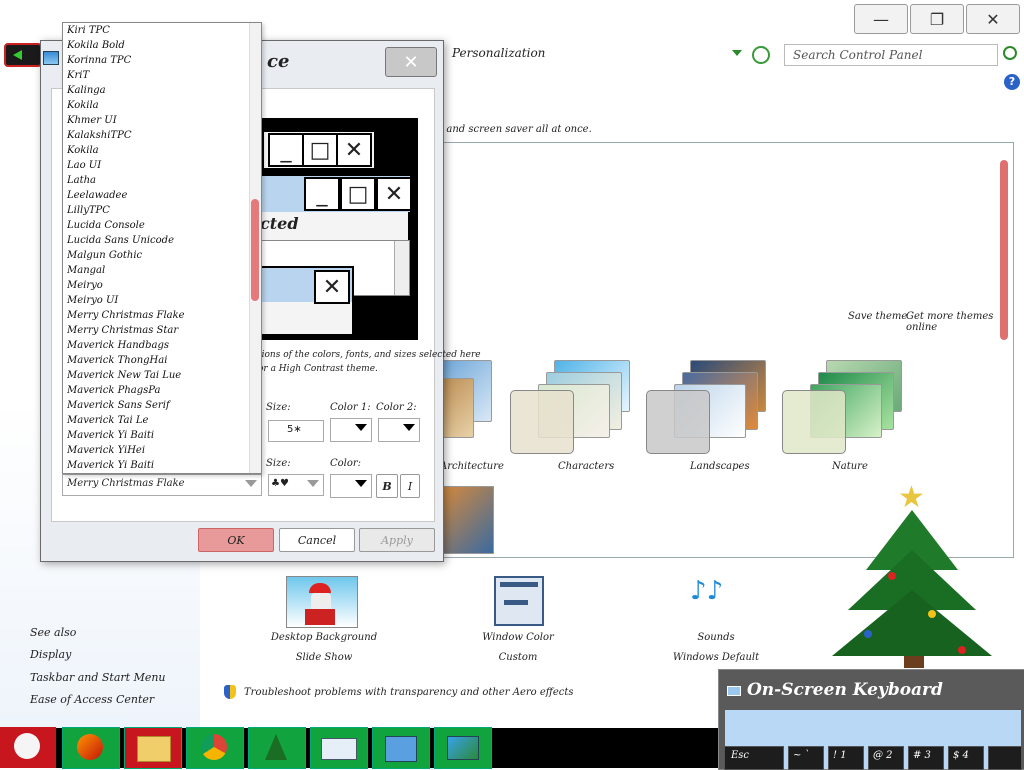 The height and width of the screenshot is (770, 1024). I want to click on bold-button: B, so click(387, 486).